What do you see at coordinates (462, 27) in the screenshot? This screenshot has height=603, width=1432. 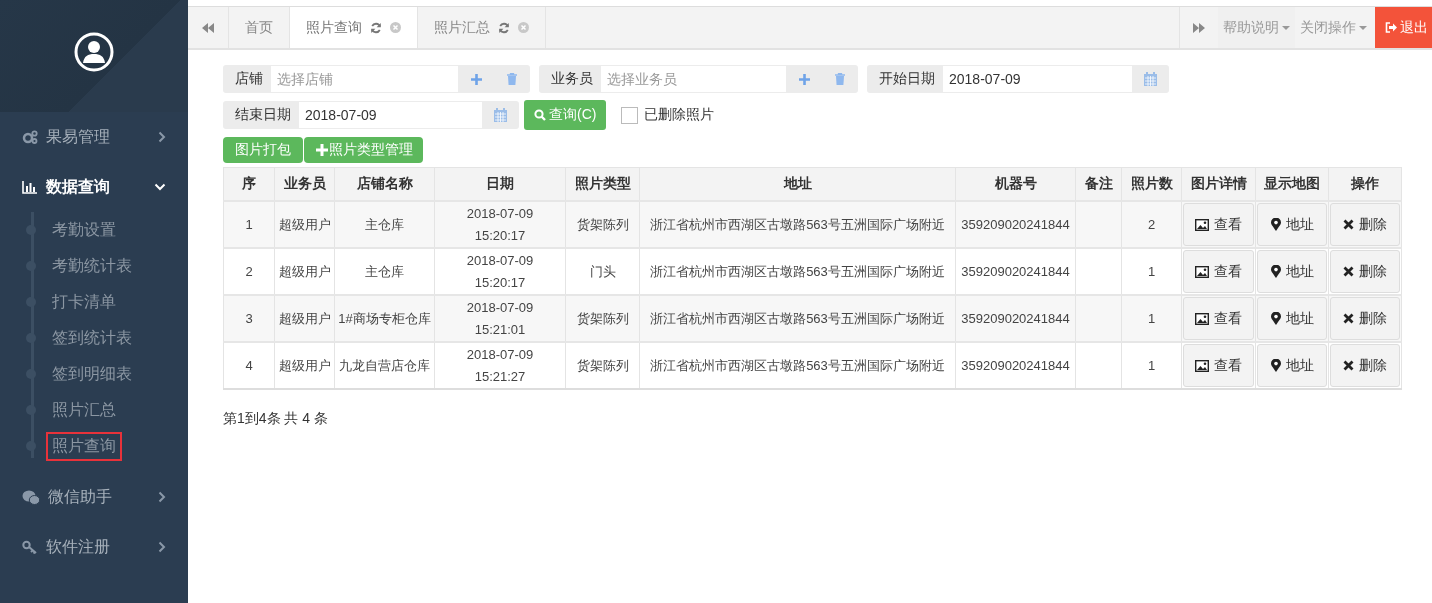 I see `tab-label: 照片汇总` at bounding box center [462, 27].